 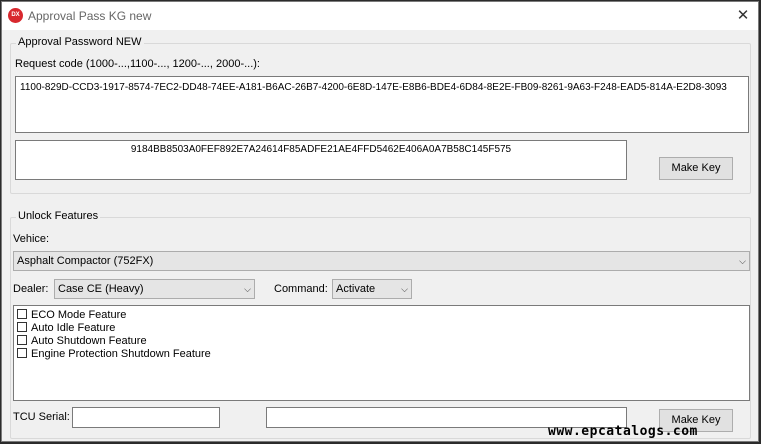 I want to click on dealer-select-value: Case CE (Heavy), so click(x=101, y=289).